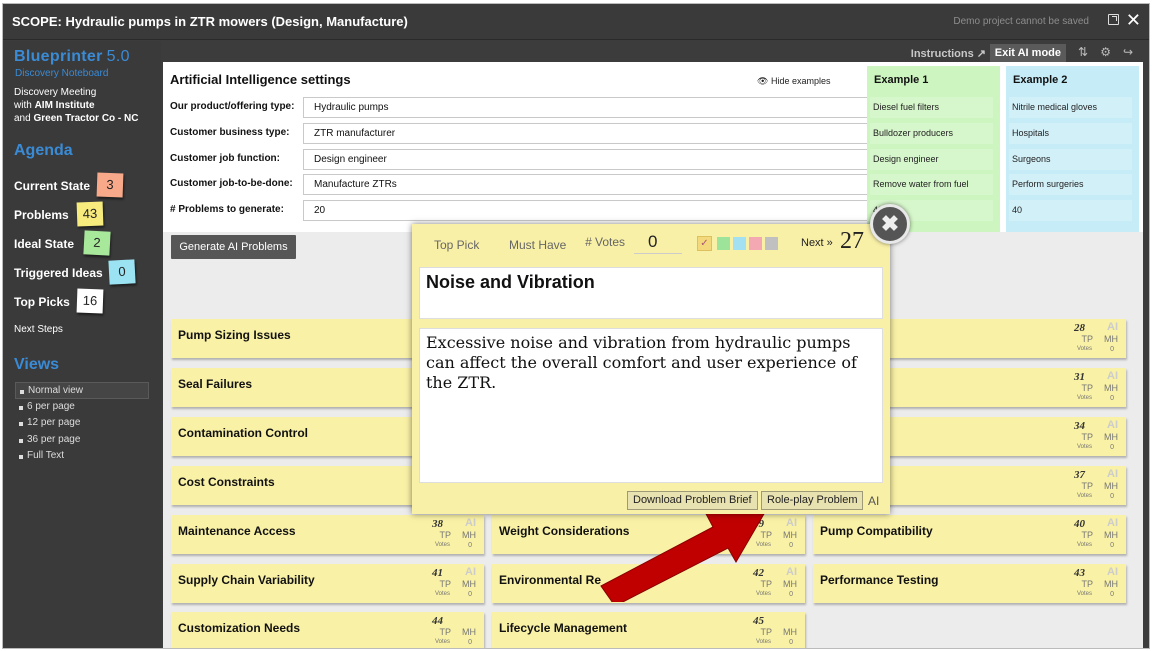 This screenshot has height=651, width=1152. Describe the element at coordinates (215, 384) in the screenshot. I see `problem-card-title: Seal Failures` at that location.